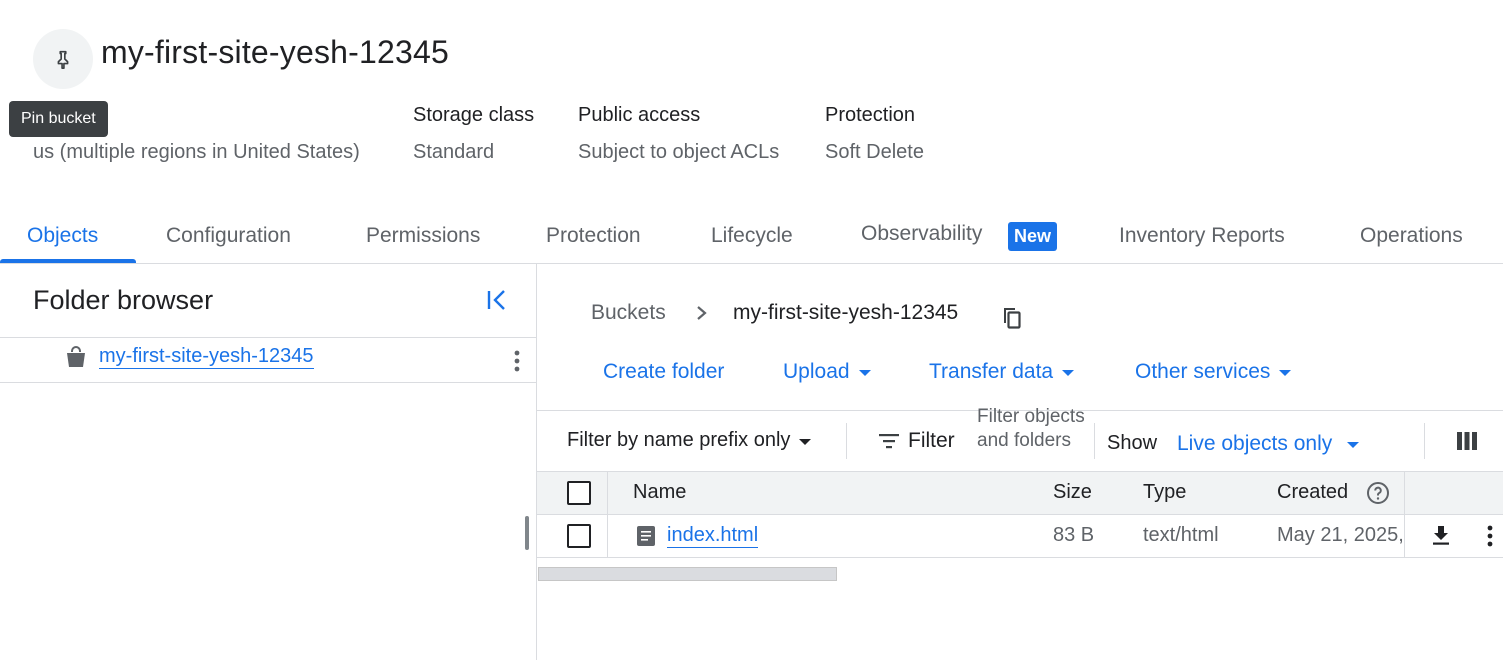 This screenshot has height=660, width=1503. Describe the element at coordinates (454, 152) in the screenshot. I see `storage-class-value: Standard` at that location.